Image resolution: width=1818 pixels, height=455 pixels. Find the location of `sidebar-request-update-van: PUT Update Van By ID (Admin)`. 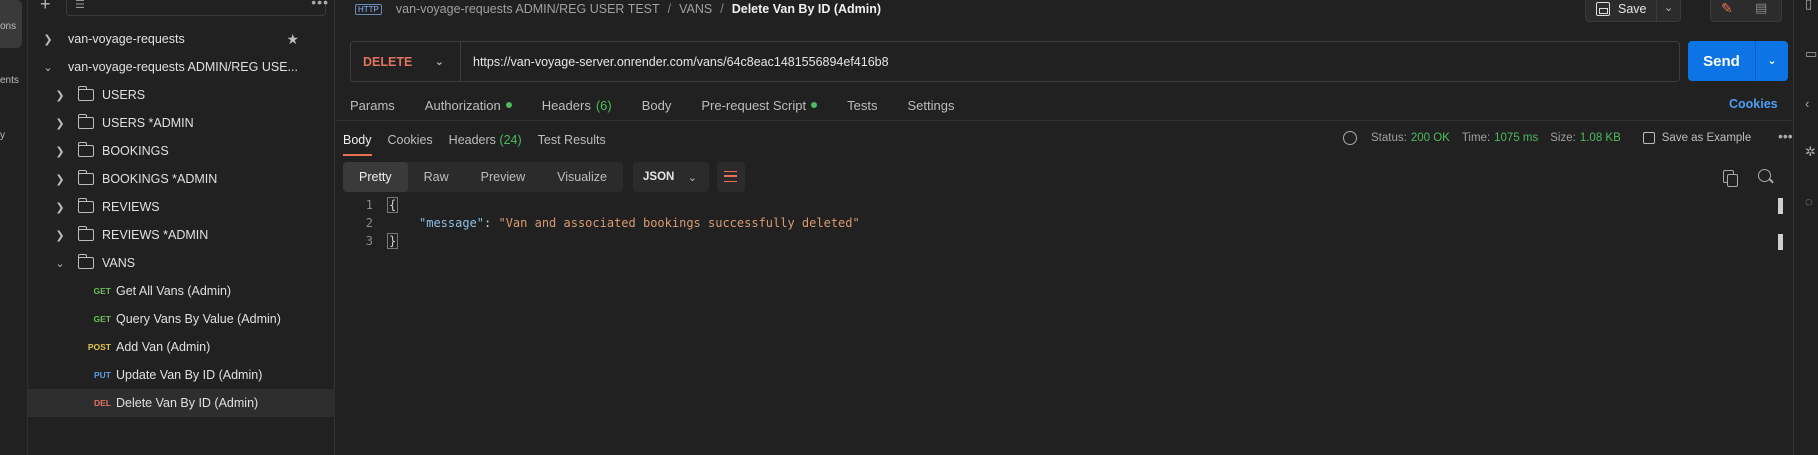

sidebar-request-update-van: PUT Update Van By ID (Admin) is located at coordinates (181, 375).